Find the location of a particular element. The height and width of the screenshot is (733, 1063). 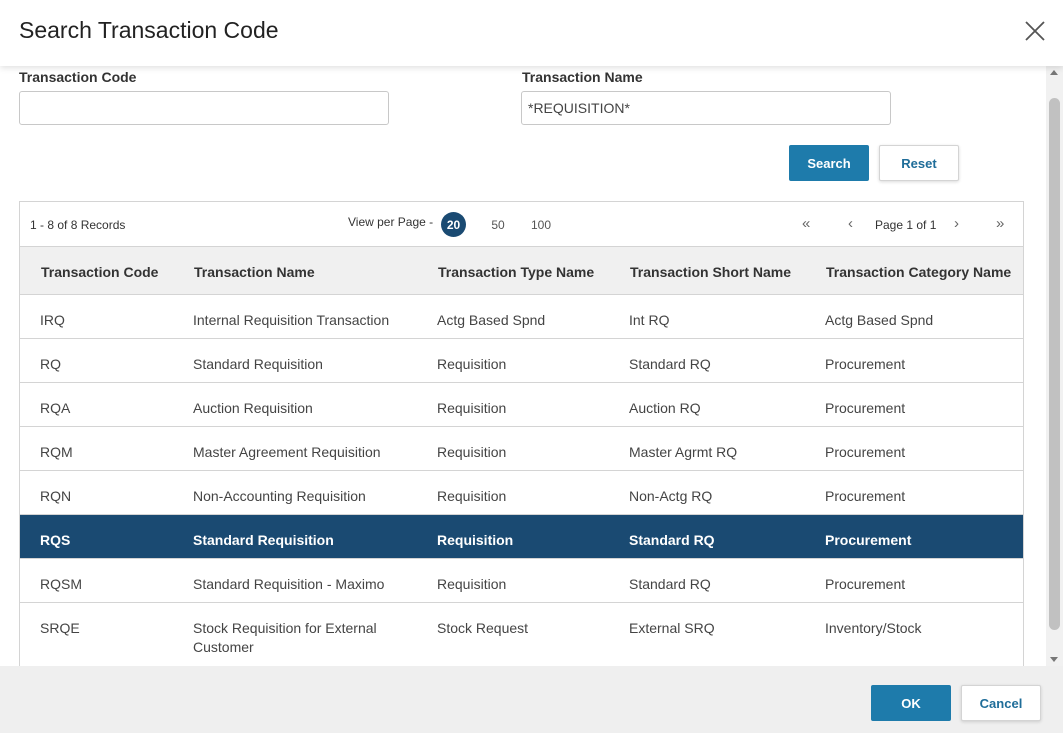

column-header-name: Transaction Name is located at coordinates (254, 272).